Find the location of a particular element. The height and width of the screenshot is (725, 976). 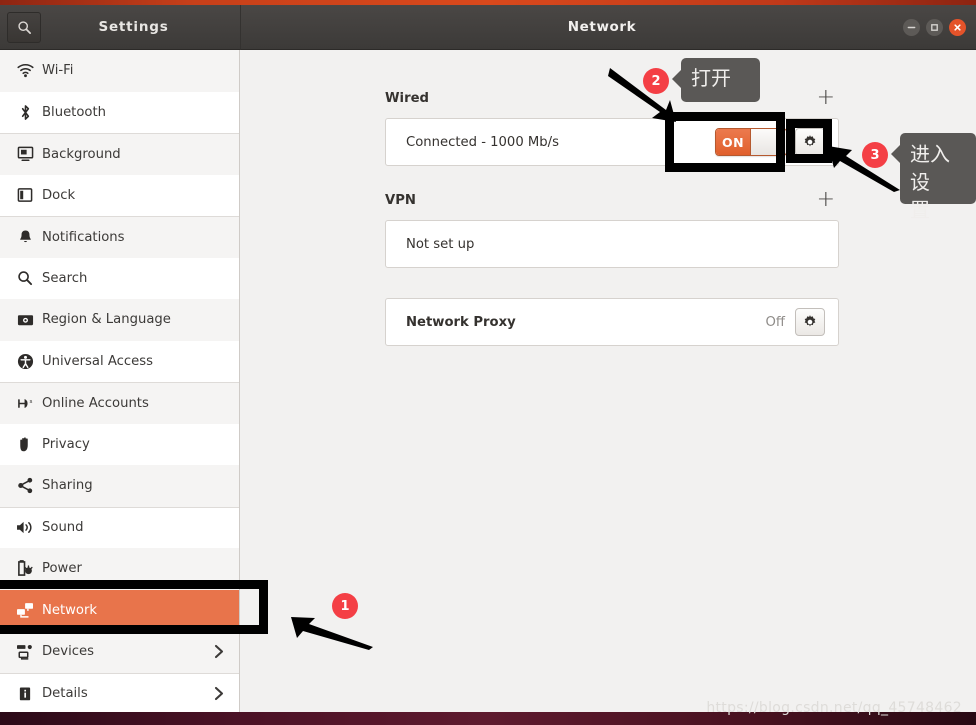

close-button is located at coordinates (957, 27).